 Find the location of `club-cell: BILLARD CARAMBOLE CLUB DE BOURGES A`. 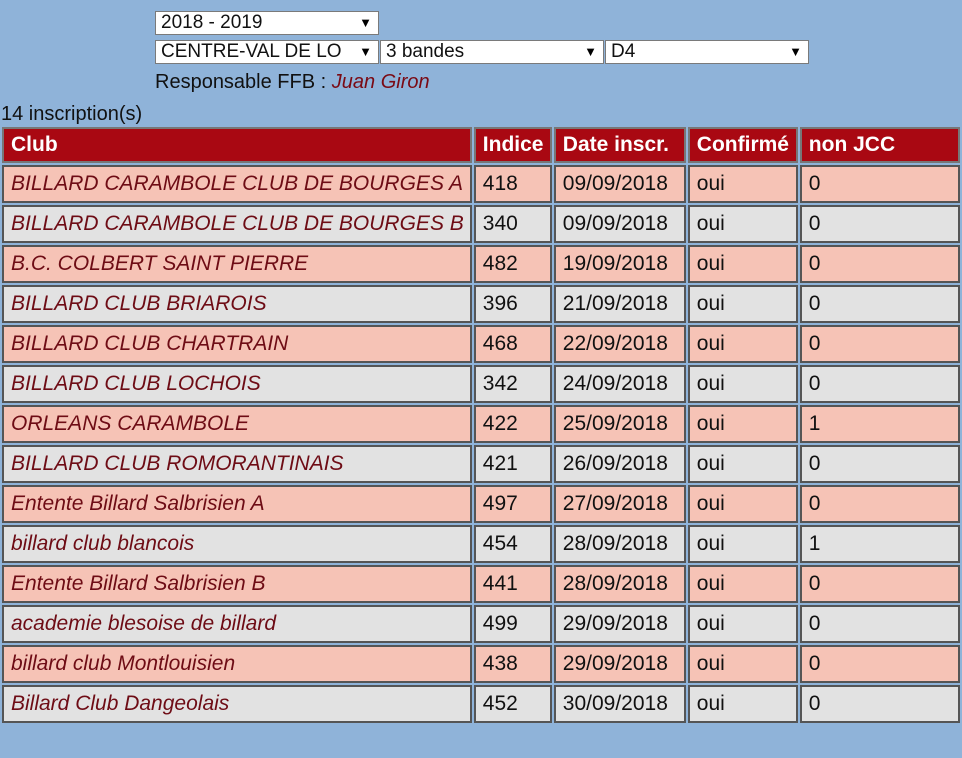

club-cell: BILLARD CARAMBOLE CLUB DE BOURGES A is located at coordinates (237, 184).